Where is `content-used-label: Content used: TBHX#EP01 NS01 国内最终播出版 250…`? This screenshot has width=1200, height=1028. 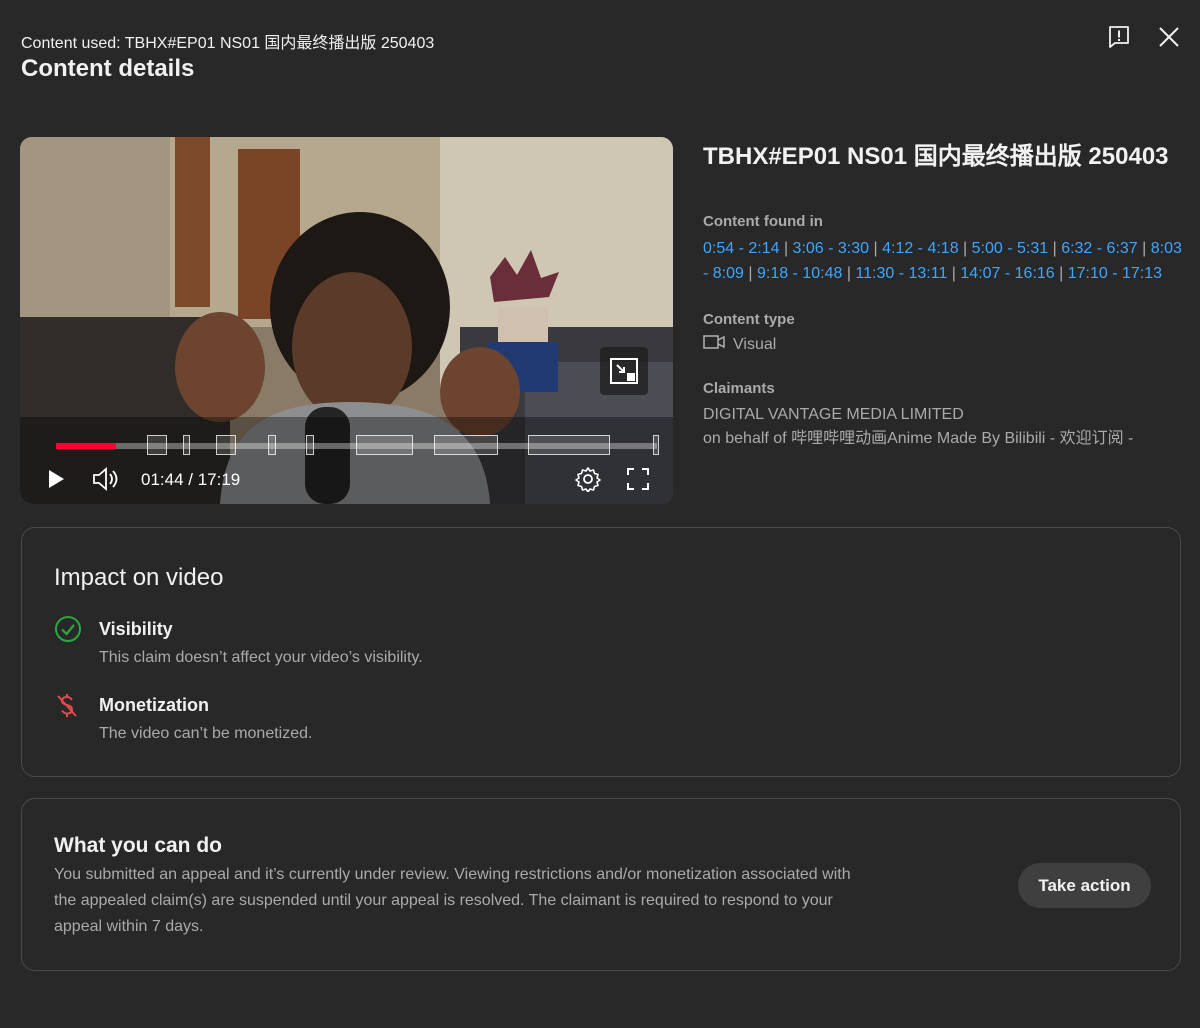
content-used-label: Content used: TBHX#EP01 NS01 国内最终播出版 250… is located at coordinates (228, 43).